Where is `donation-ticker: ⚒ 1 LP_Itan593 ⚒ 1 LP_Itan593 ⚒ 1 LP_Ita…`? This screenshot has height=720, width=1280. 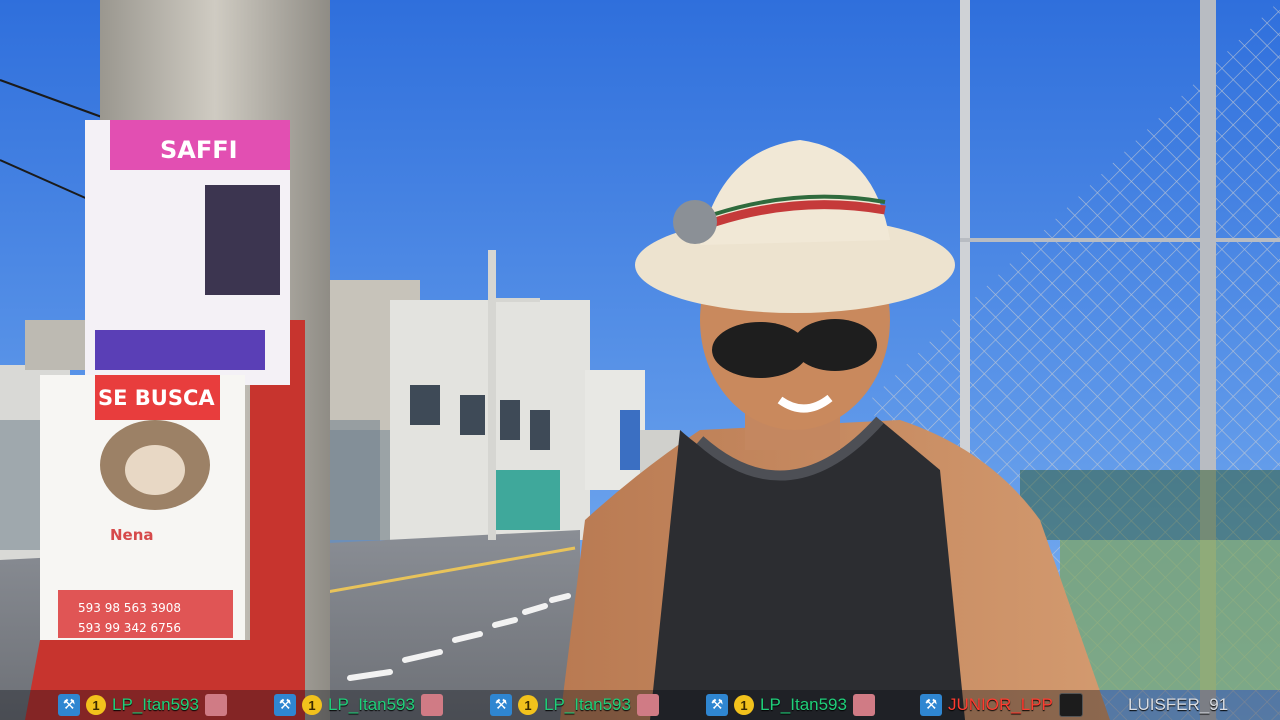
donation-ticker: ⚒ 1 LP_Itan593 ⚒ 1 LP_Itan593 ⚒ 1 LP_Ita… is located at coordinates (640, 705).